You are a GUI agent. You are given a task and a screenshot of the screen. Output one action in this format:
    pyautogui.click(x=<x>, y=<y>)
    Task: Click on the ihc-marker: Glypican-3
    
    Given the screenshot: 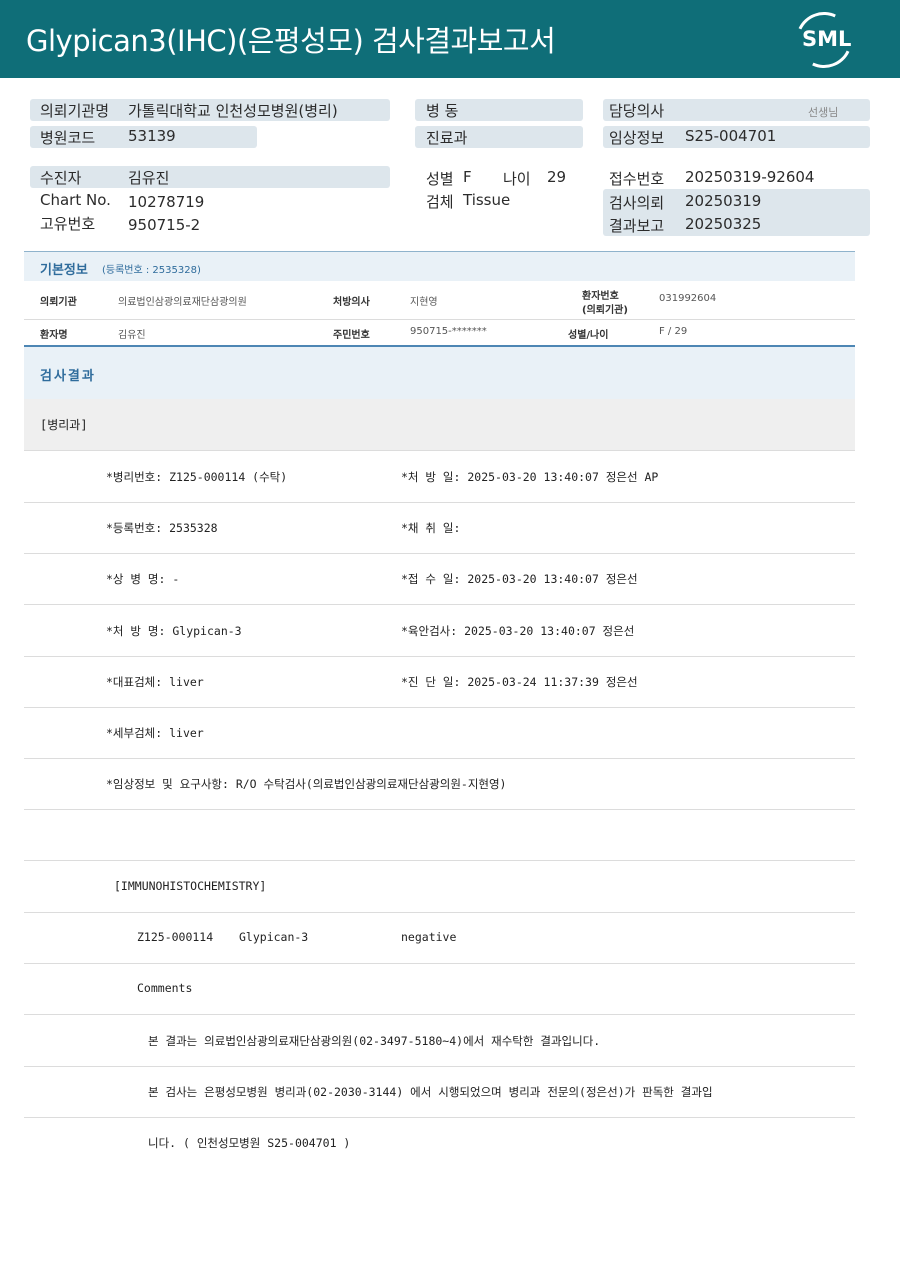 What is the action you would take?
    pyautogui.click(x=274, y=937)
    